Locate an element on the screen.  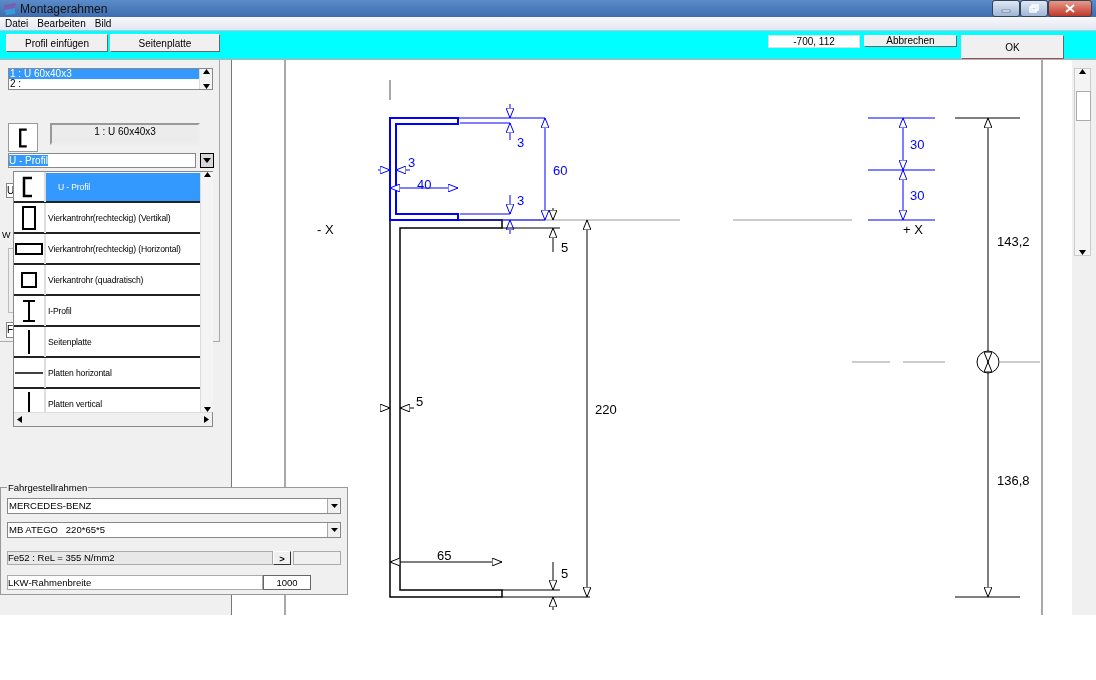
profile-option: Seitenplatte is located at coordinates (107, 342).